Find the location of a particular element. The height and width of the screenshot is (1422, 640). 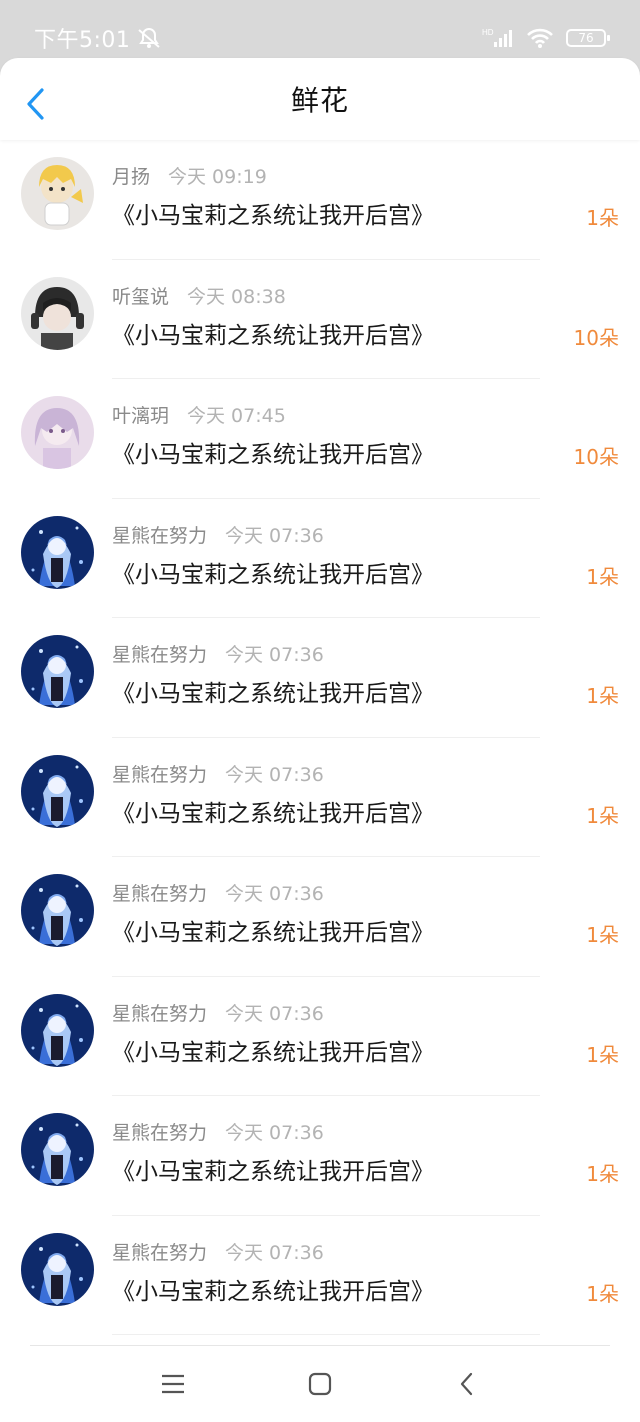

item-meta: 月扬 今天 09:19 is located at coordinates (189, 175).